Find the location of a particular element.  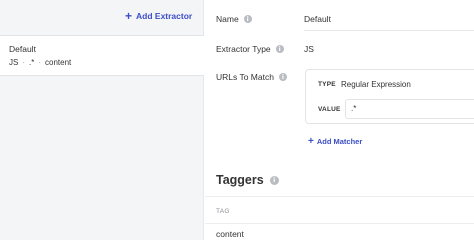

urls-label-row: URLs To Match i is located at coordinates (251, 77).